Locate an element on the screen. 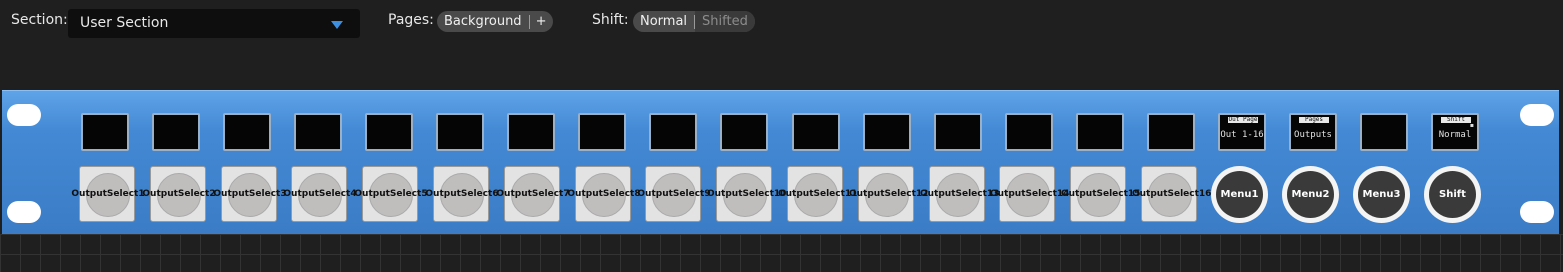  button-label: OutputSelect14 is located at coordinates (1030, 194).